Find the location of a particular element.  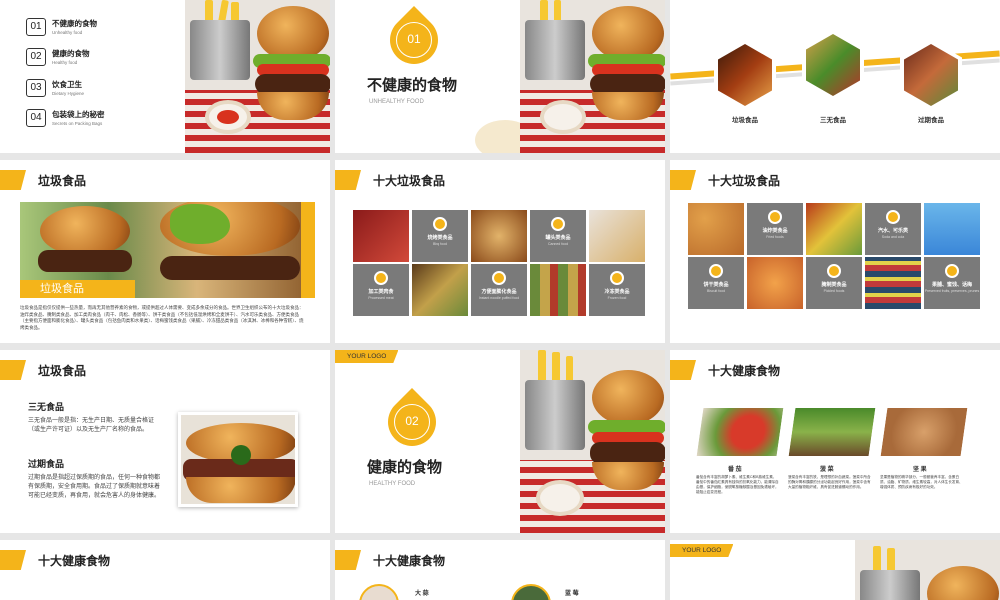

tile-subtitle: Biscuit food is located at coordinates (716, 291).